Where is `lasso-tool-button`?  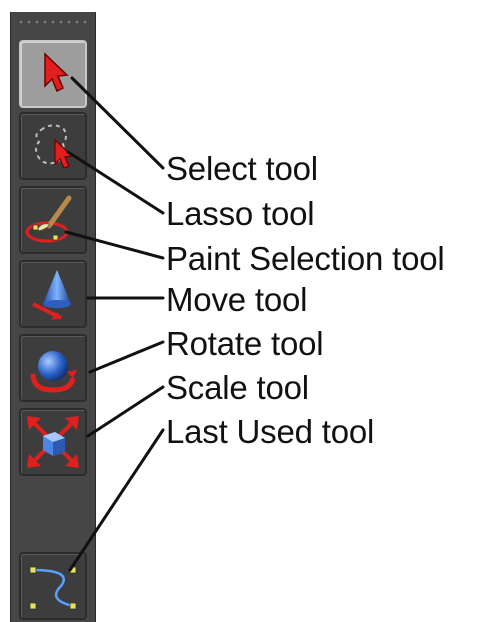 lasso-tool-button is located at coordinates (53, 146).